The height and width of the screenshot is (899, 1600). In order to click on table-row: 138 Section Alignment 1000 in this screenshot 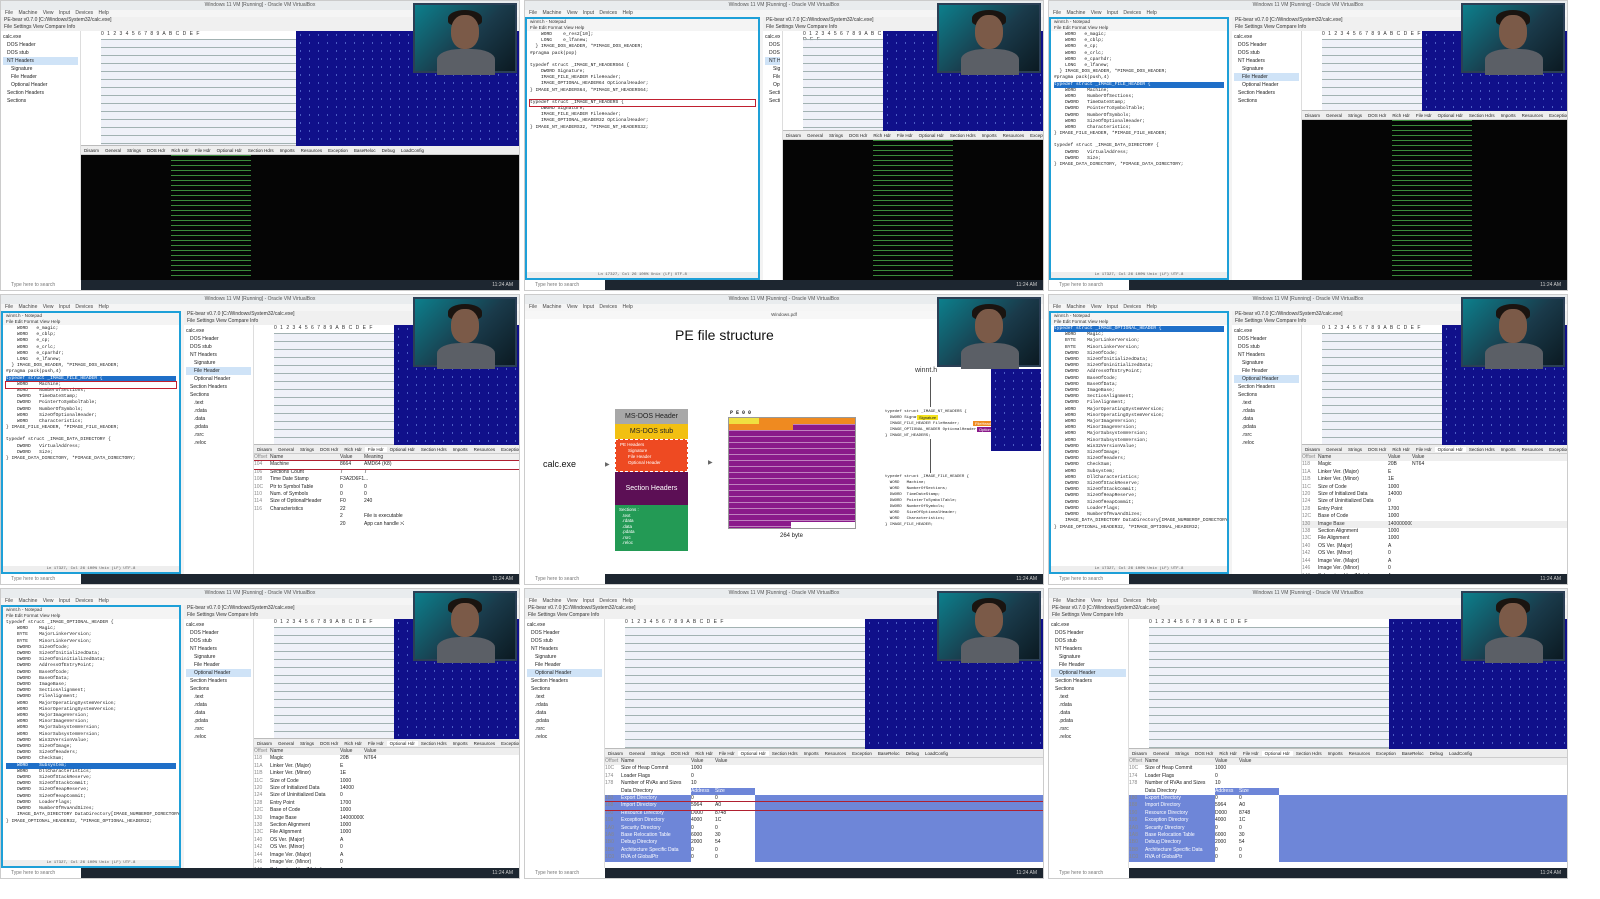, I will do `click(386, 825)`.